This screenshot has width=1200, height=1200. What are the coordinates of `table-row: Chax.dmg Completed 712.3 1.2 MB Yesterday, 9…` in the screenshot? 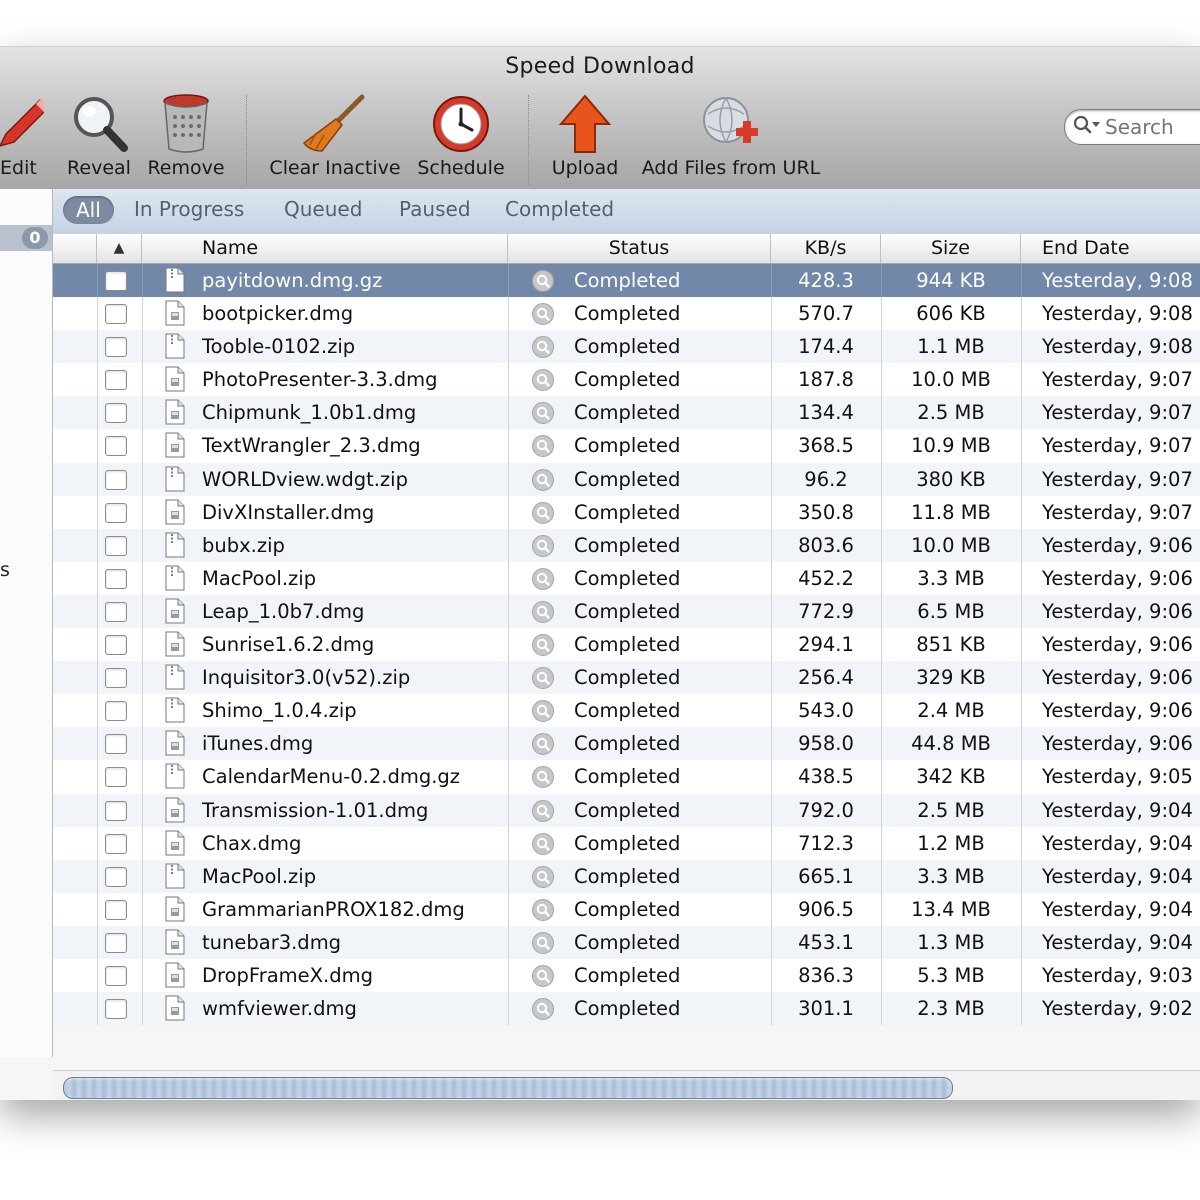 It's located at (626, 843).